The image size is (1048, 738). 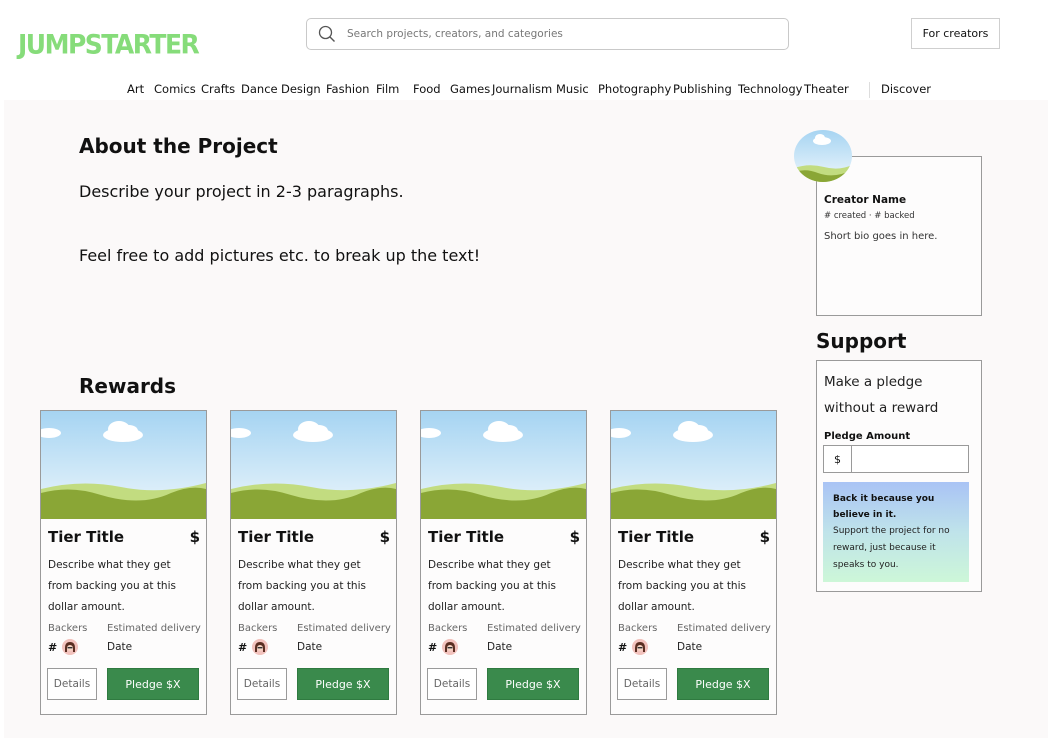 What do you see at coordinates (861, 341) in the screenshot?
I see `support-title: Support` at bounding box center [861, 341].